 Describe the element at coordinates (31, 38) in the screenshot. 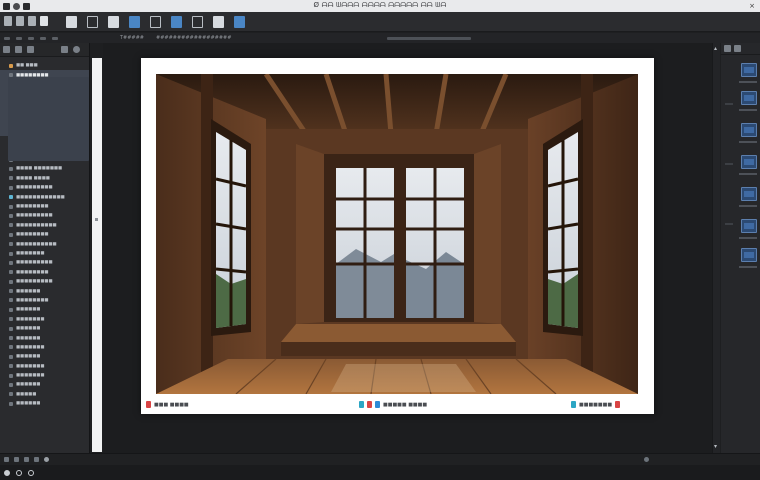

I see `align-right-icon` at that location.